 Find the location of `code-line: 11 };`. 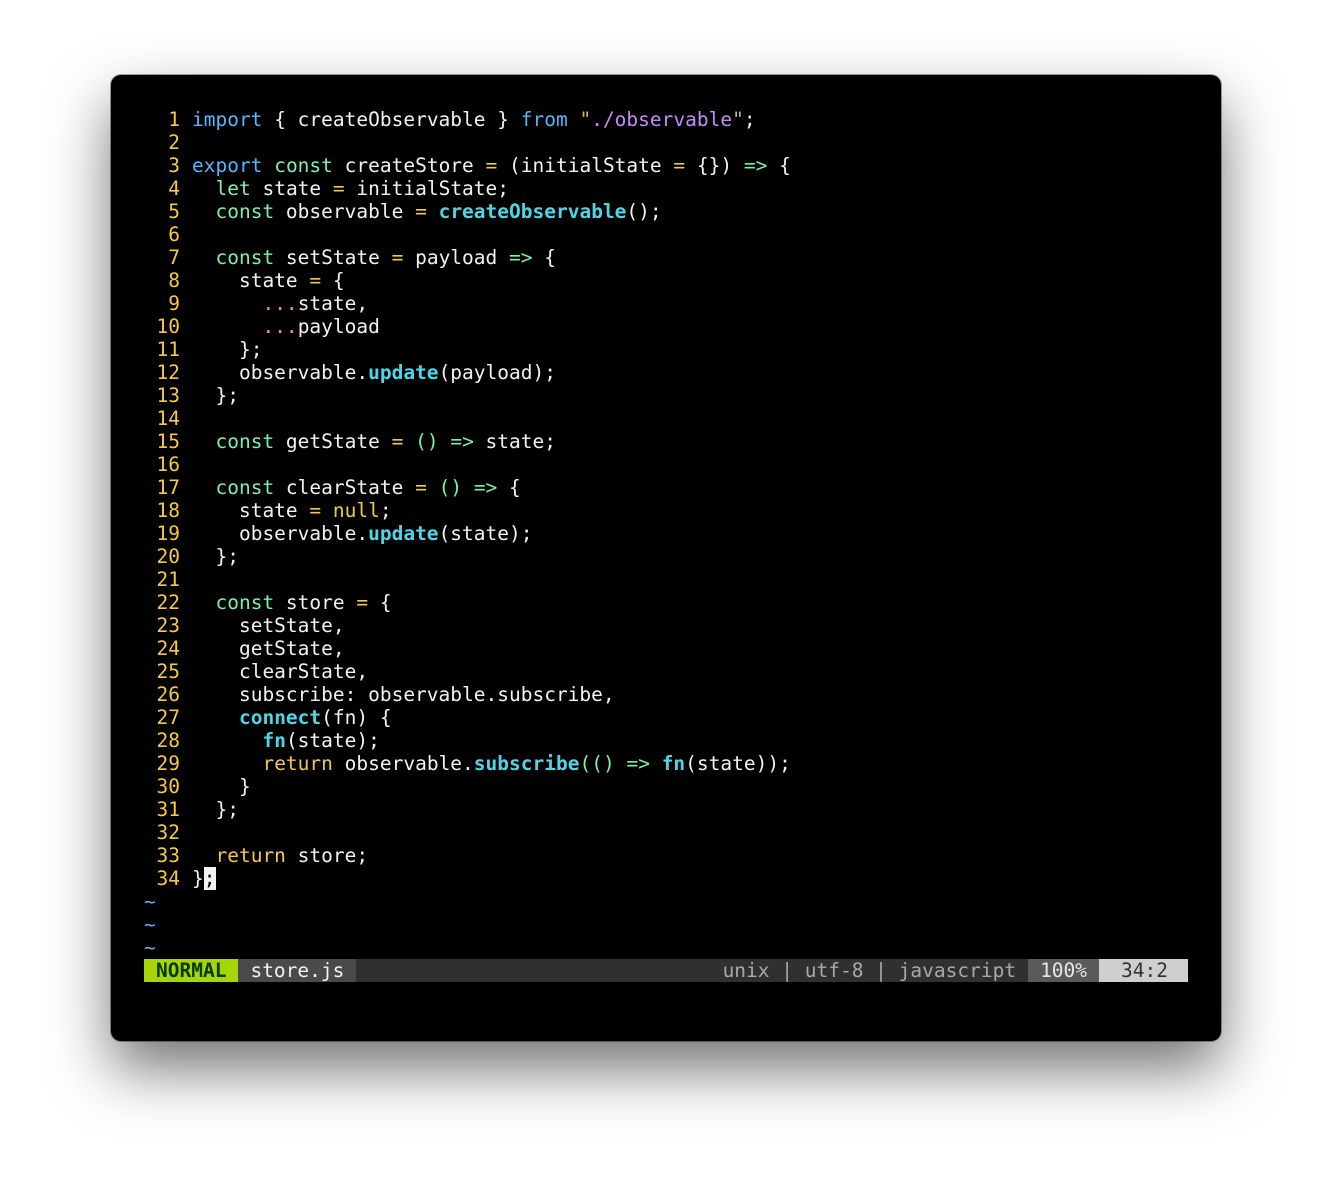

code-line: 11 }; is located at coordinates (666, 349).